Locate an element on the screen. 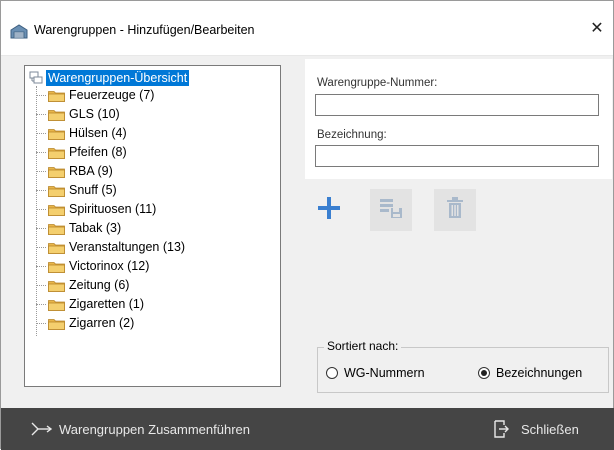 The width and height of the screenshot is (614, 450). close-button-label: Schließen is located at coordinates (550, 429).